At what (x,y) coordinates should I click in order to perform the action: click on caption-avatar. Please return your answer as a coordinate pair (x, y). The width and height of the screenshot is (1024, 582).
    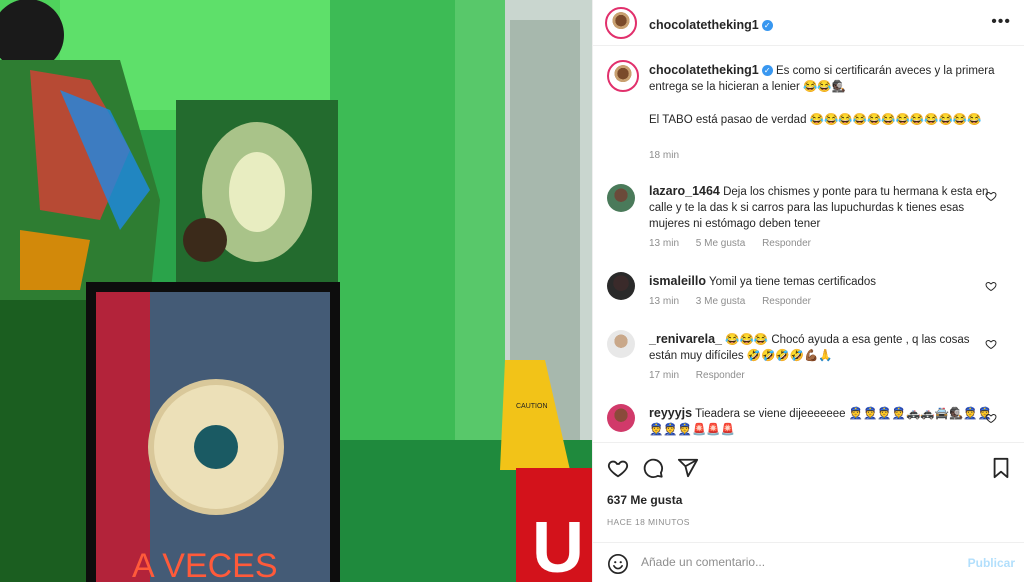
    Looking at the image, I should click on (623, 76).